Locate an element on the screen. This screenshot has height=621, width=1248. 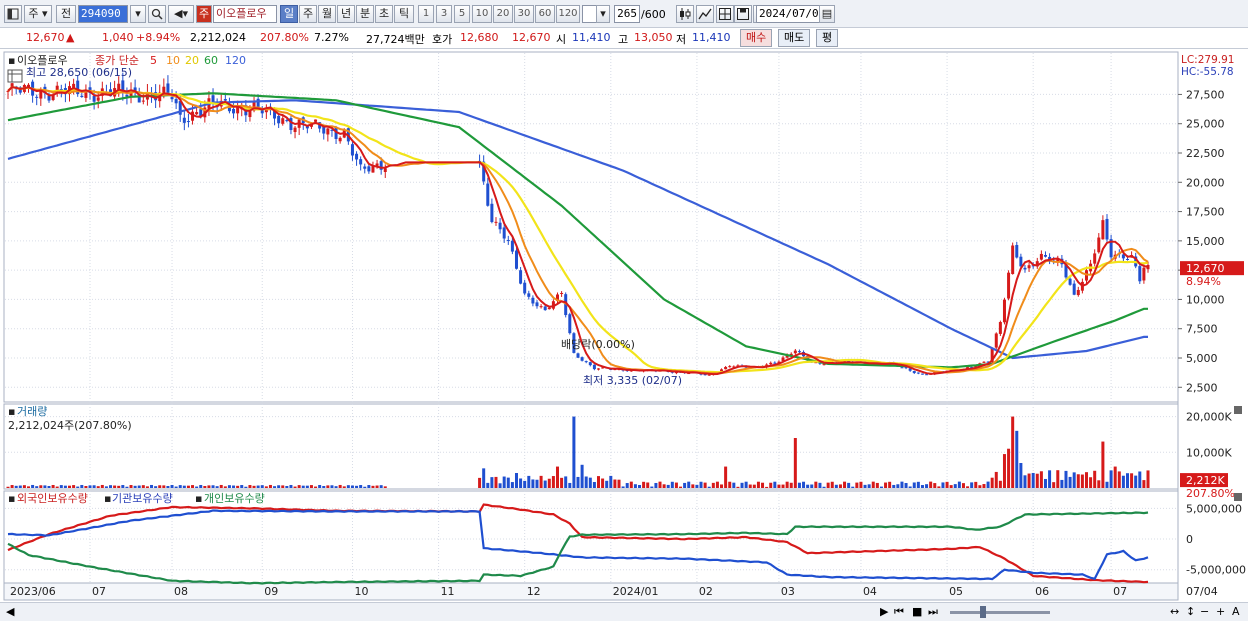
interval-20: 20 is located at coordinates (503, 14).